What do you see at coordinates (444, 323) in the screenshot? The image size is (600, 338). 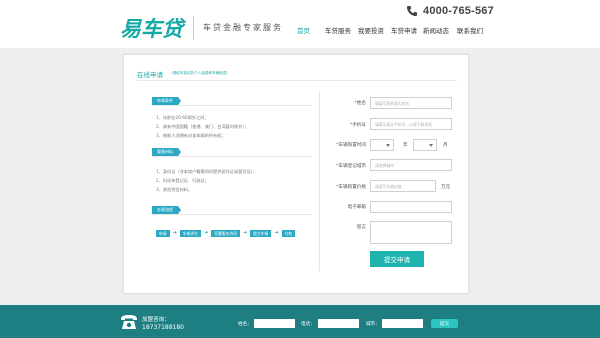 I see `footer-submit-button: 提交` at bounding box center [444, 323].